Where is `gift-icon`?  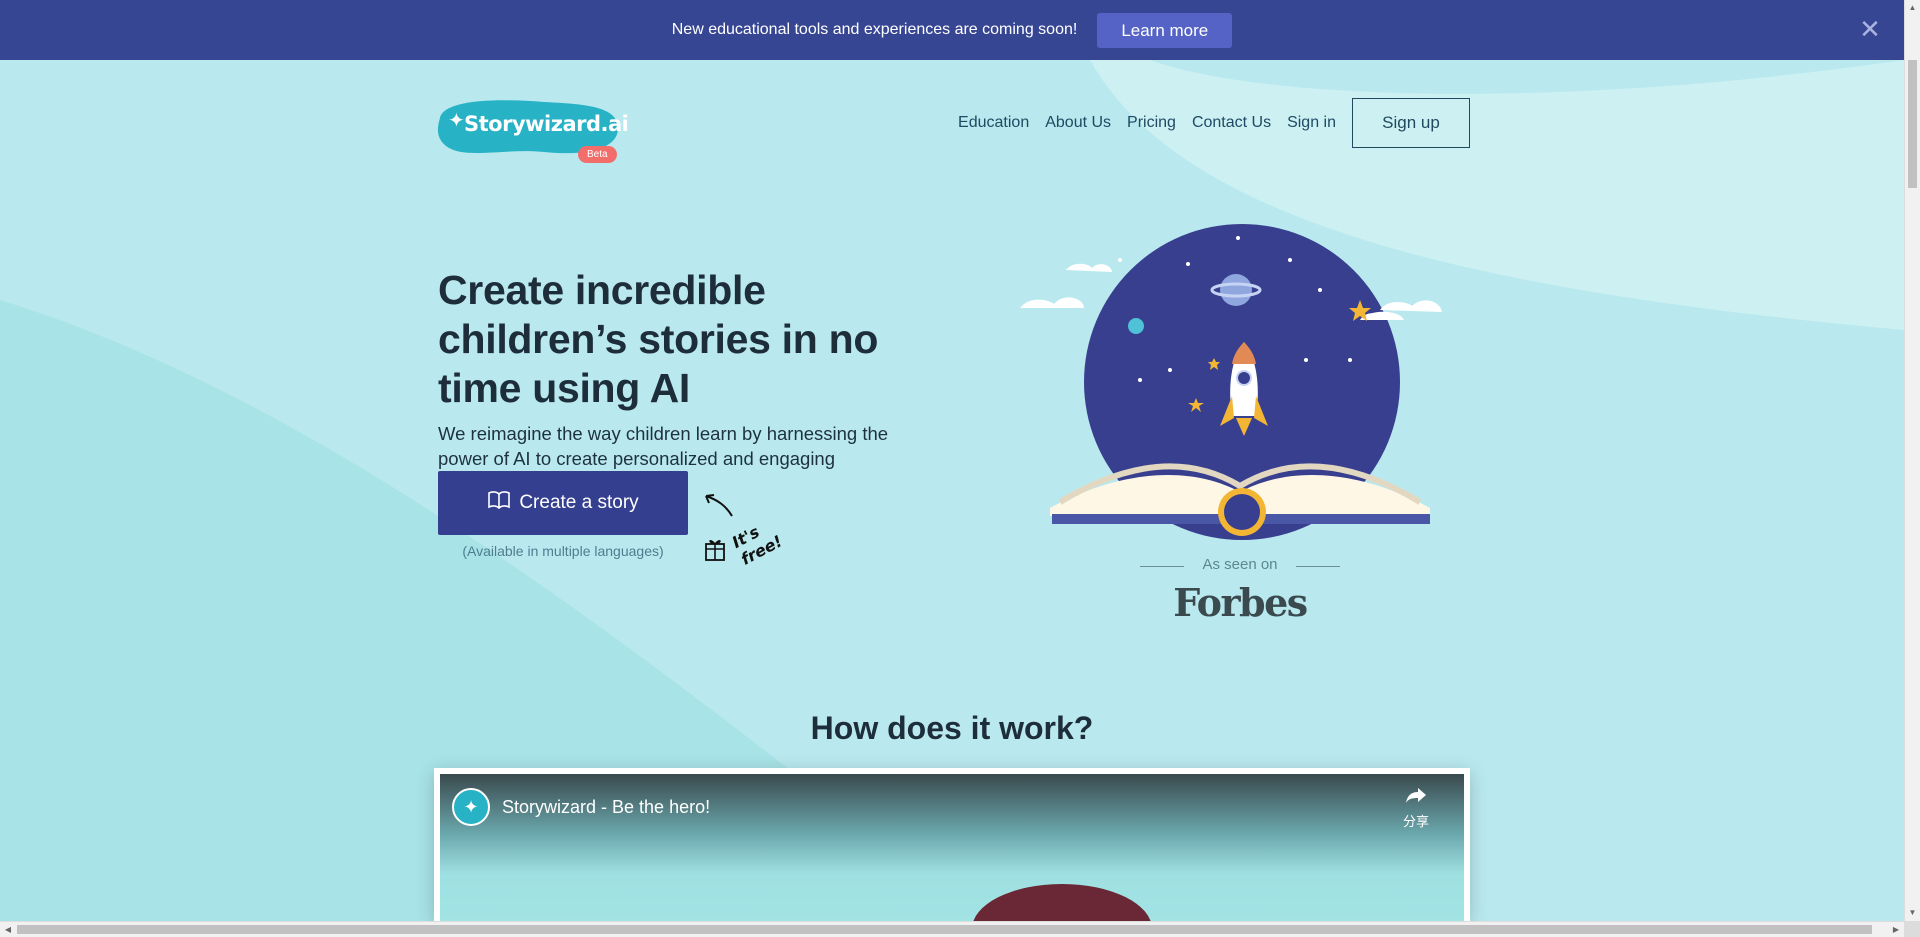 gift-icon is located at coordinates (715, 550).